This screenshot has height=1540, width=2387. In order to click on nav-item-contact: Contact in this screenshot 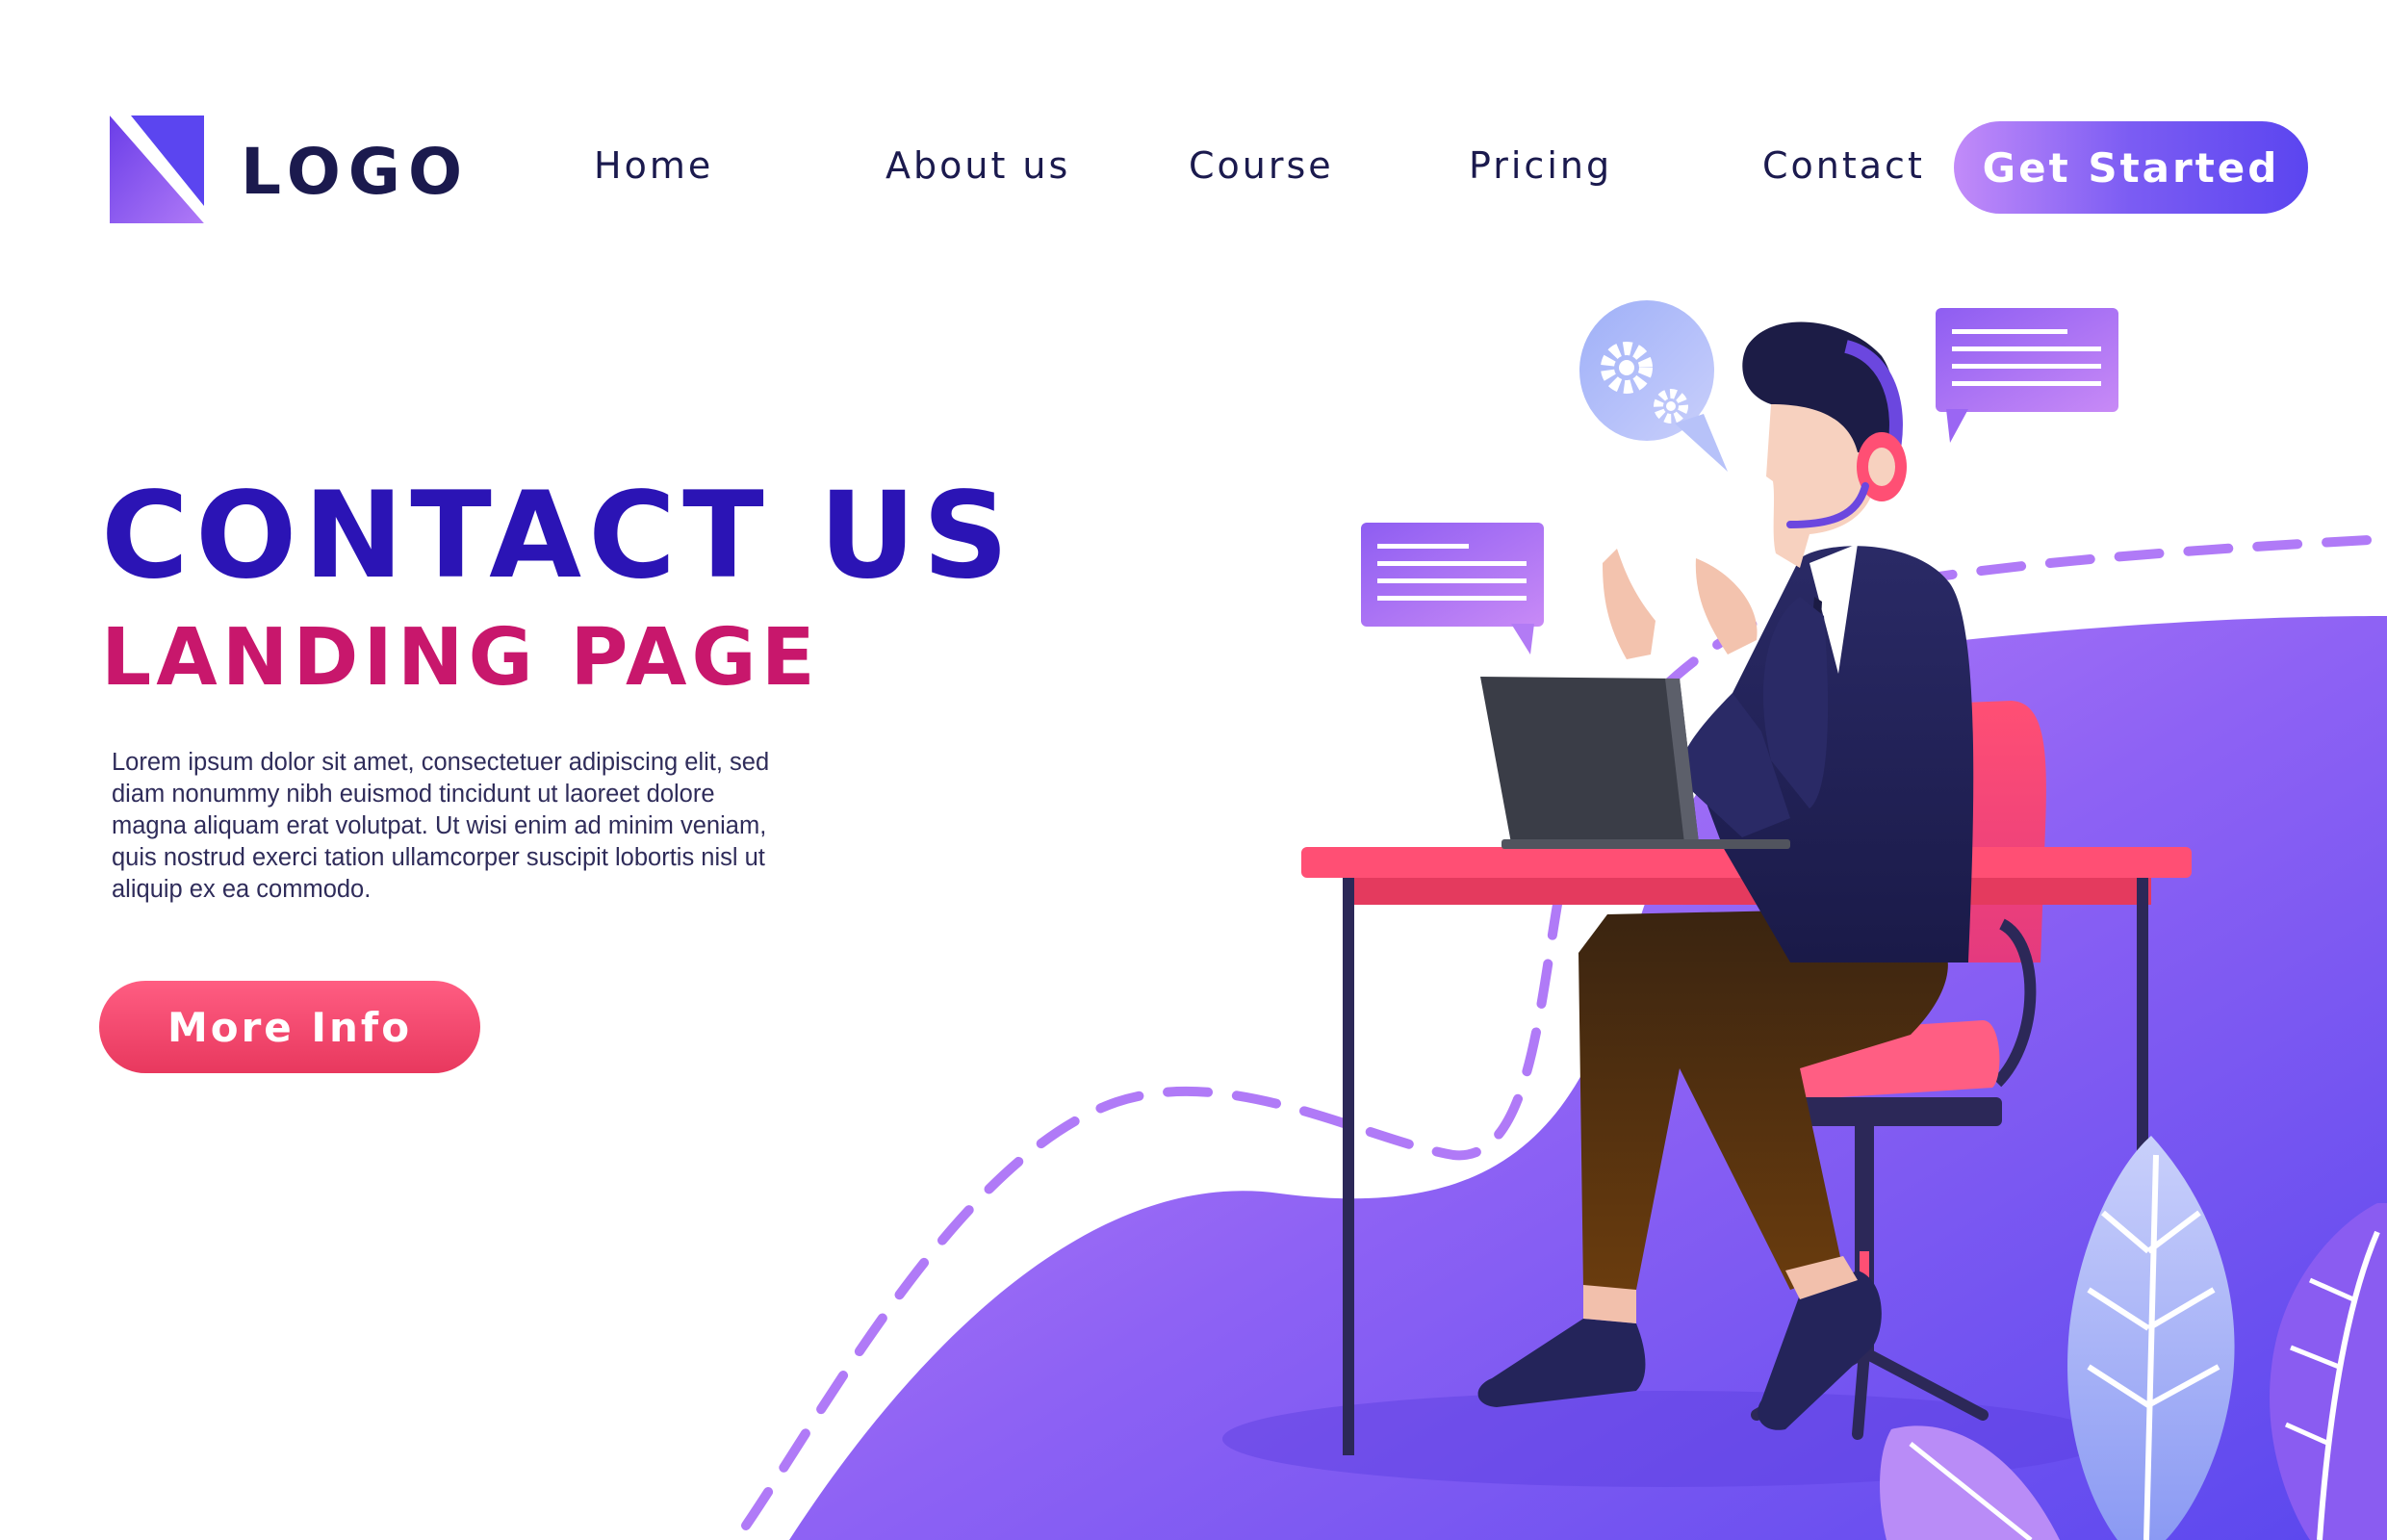, I will do `click(1843, 165)`.